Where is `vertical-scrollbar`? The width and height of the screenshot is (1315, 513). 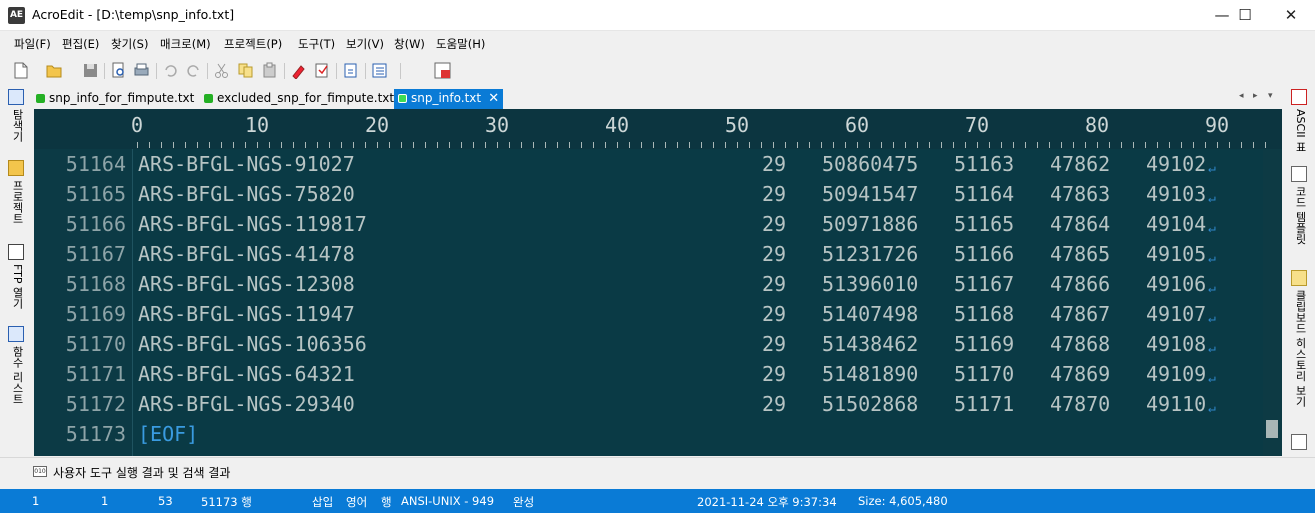
vertical-scrollbar is located at coordinates (1272, 302).